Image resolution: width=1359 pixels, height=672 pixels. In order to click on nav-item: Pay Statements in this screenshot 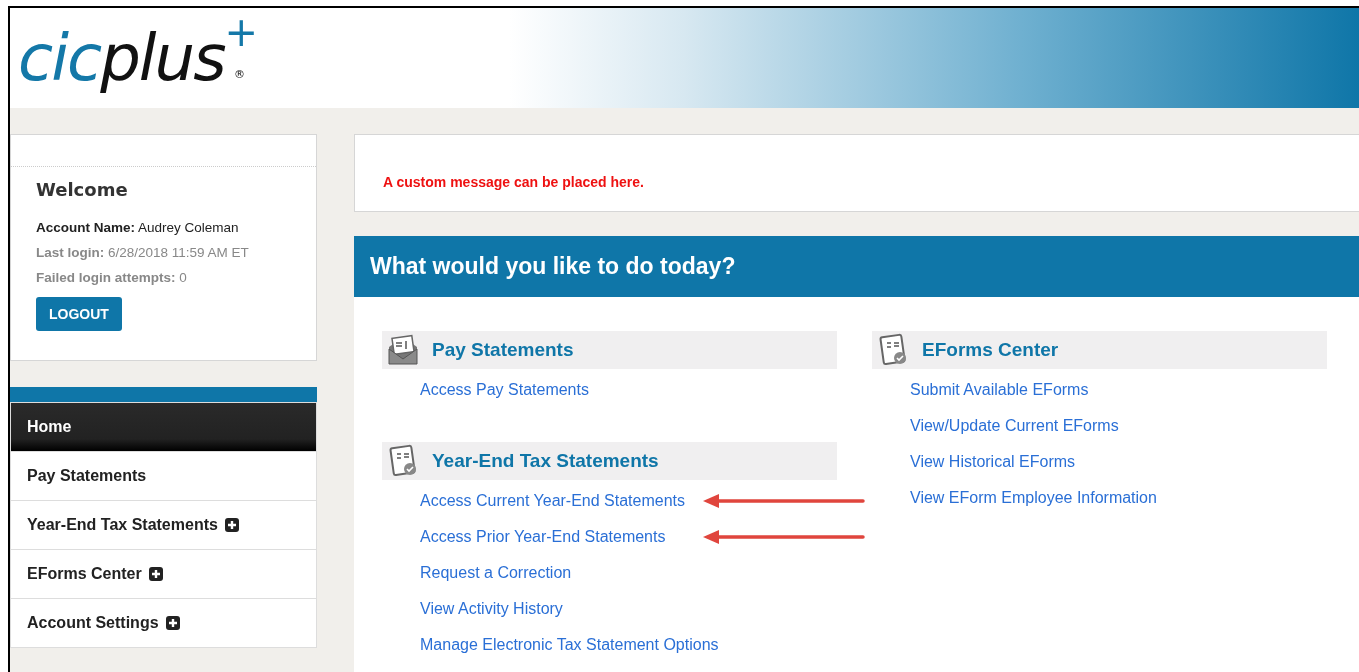, I will do `click(163, 475)`.